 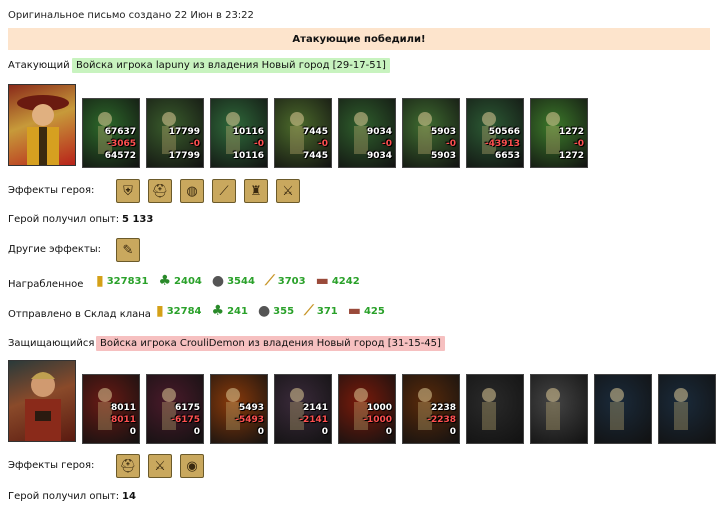 What do you see at coordinates (354, 311) in the screenshot?
I see `stone-icon: ▬` at bounding box center [354, 311].